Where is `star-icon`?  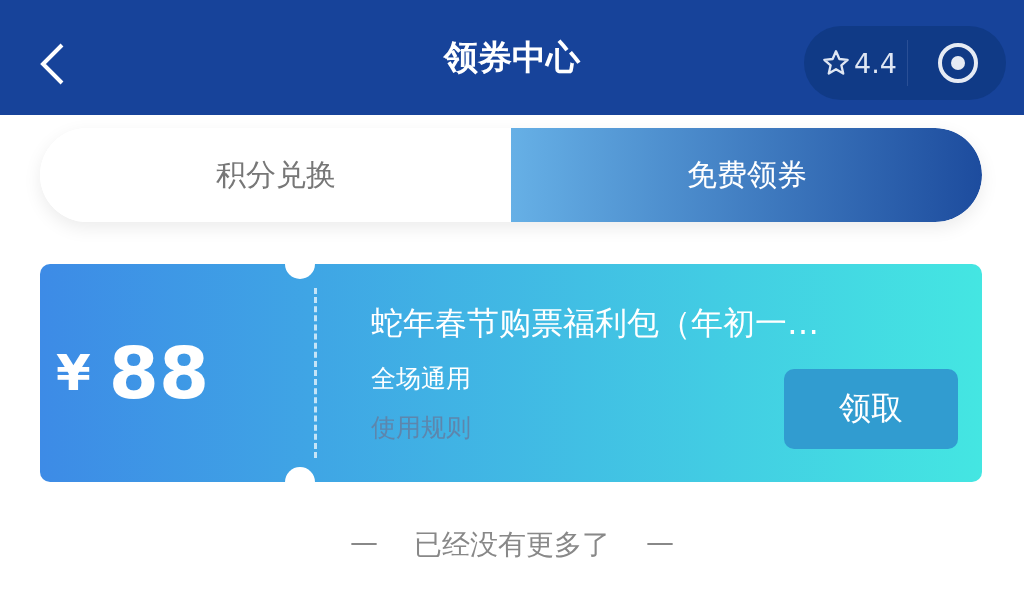 star-icon is located at coordinates (836, 63).